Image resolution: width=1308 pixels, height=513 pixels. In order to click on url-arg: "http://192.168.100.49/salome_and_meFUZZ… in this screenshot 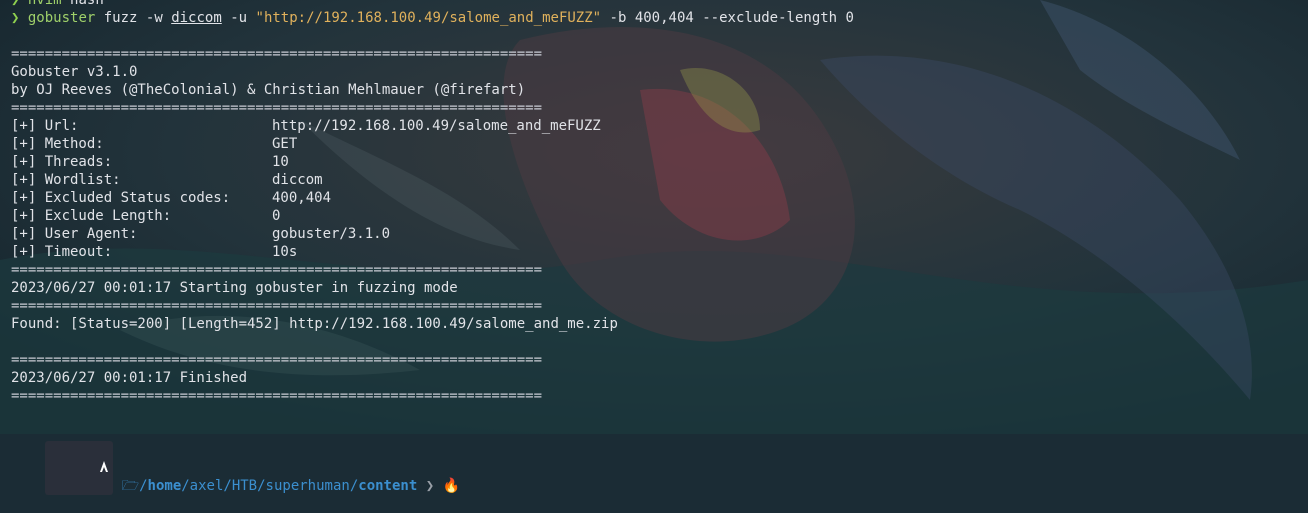, I will do `click(428, 18)`.